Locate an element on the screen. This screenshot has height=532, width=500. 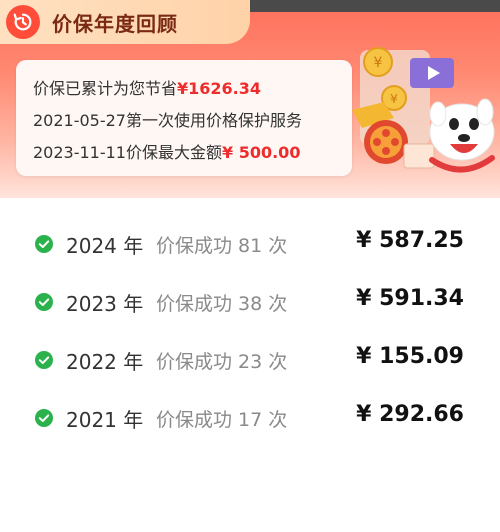
max-date: 2023-11-11 is located at coordinates (79, 152).